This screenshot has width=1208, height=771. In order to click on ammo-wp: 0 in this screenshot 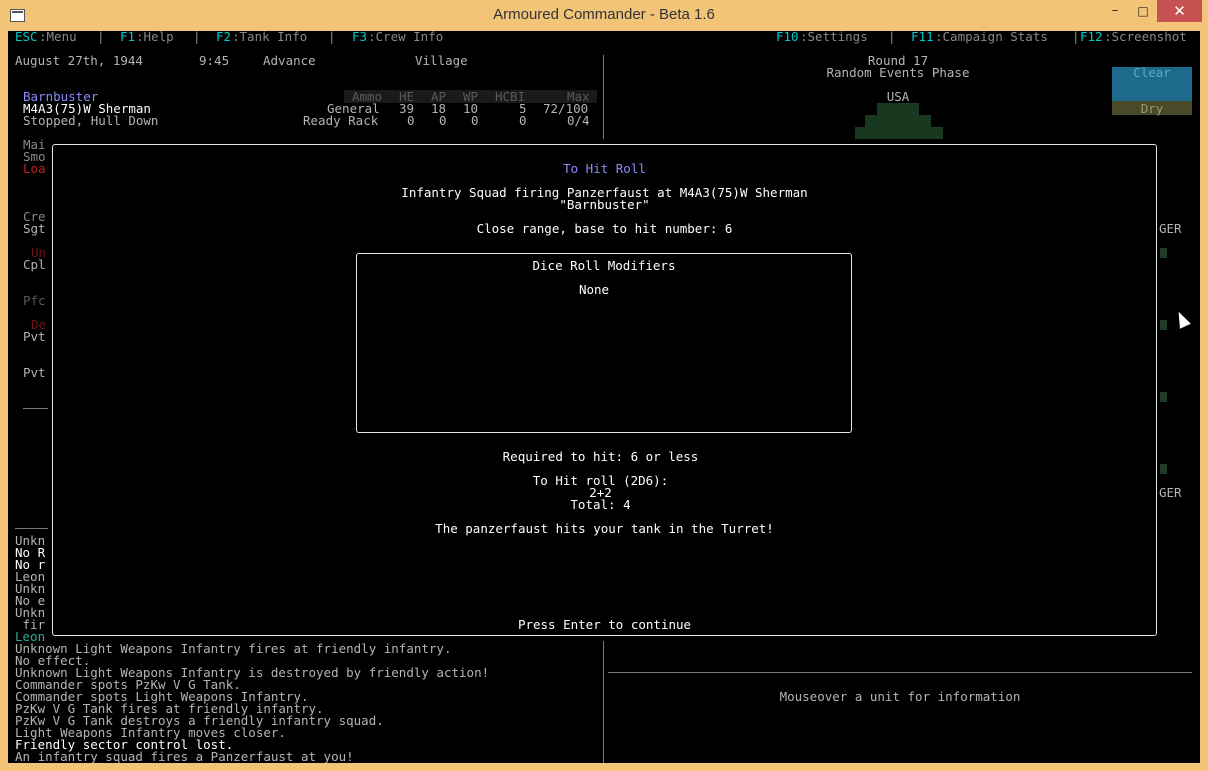, I will do `click(475, 120)`.